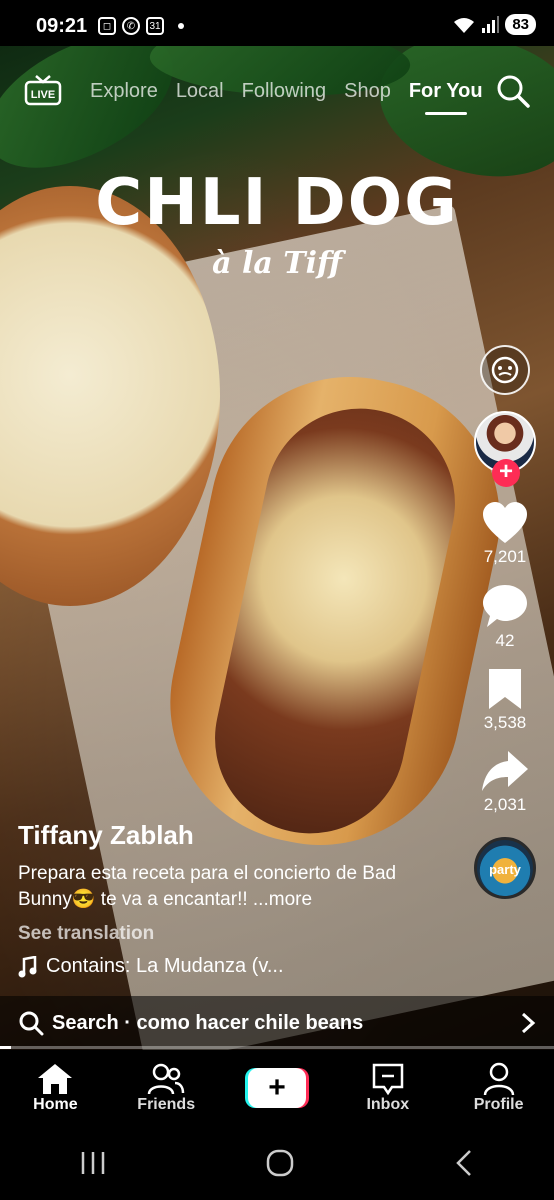 The image size is (554, 1200). What do you see at coordinates (166, 1104) in the screenshot?
I see `nav-friends-label: Friends` at bounding box center [166, 1104].